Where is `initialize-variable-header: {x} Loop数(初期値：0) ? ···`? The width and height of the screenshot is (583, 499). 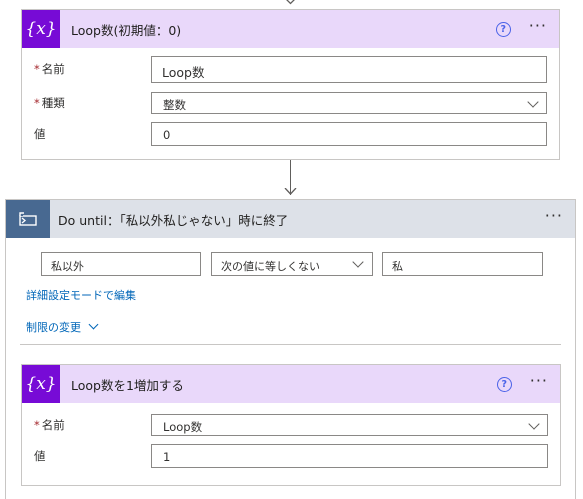
initialize-variable-header: {x} Loop数(初期値：0) ? ··· is located at coordinates (290, 29).